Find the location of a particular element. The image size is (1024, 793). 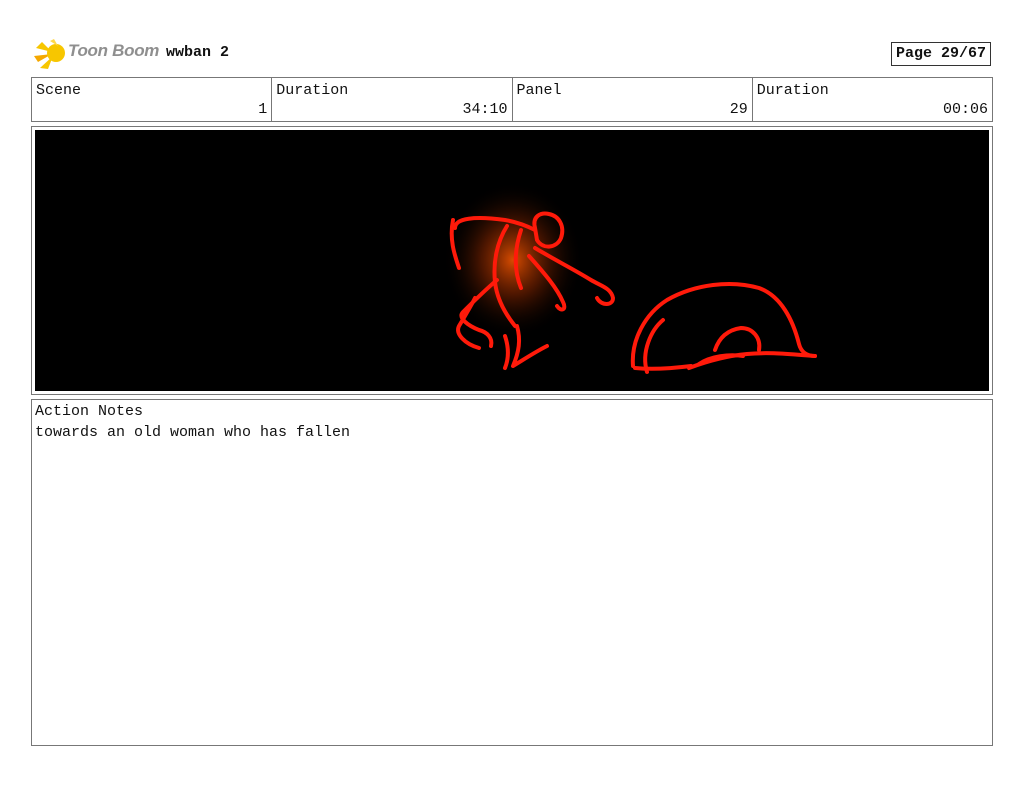

action-notes-text: towards an old woman who has fallen is located at coordinates (193, 432).